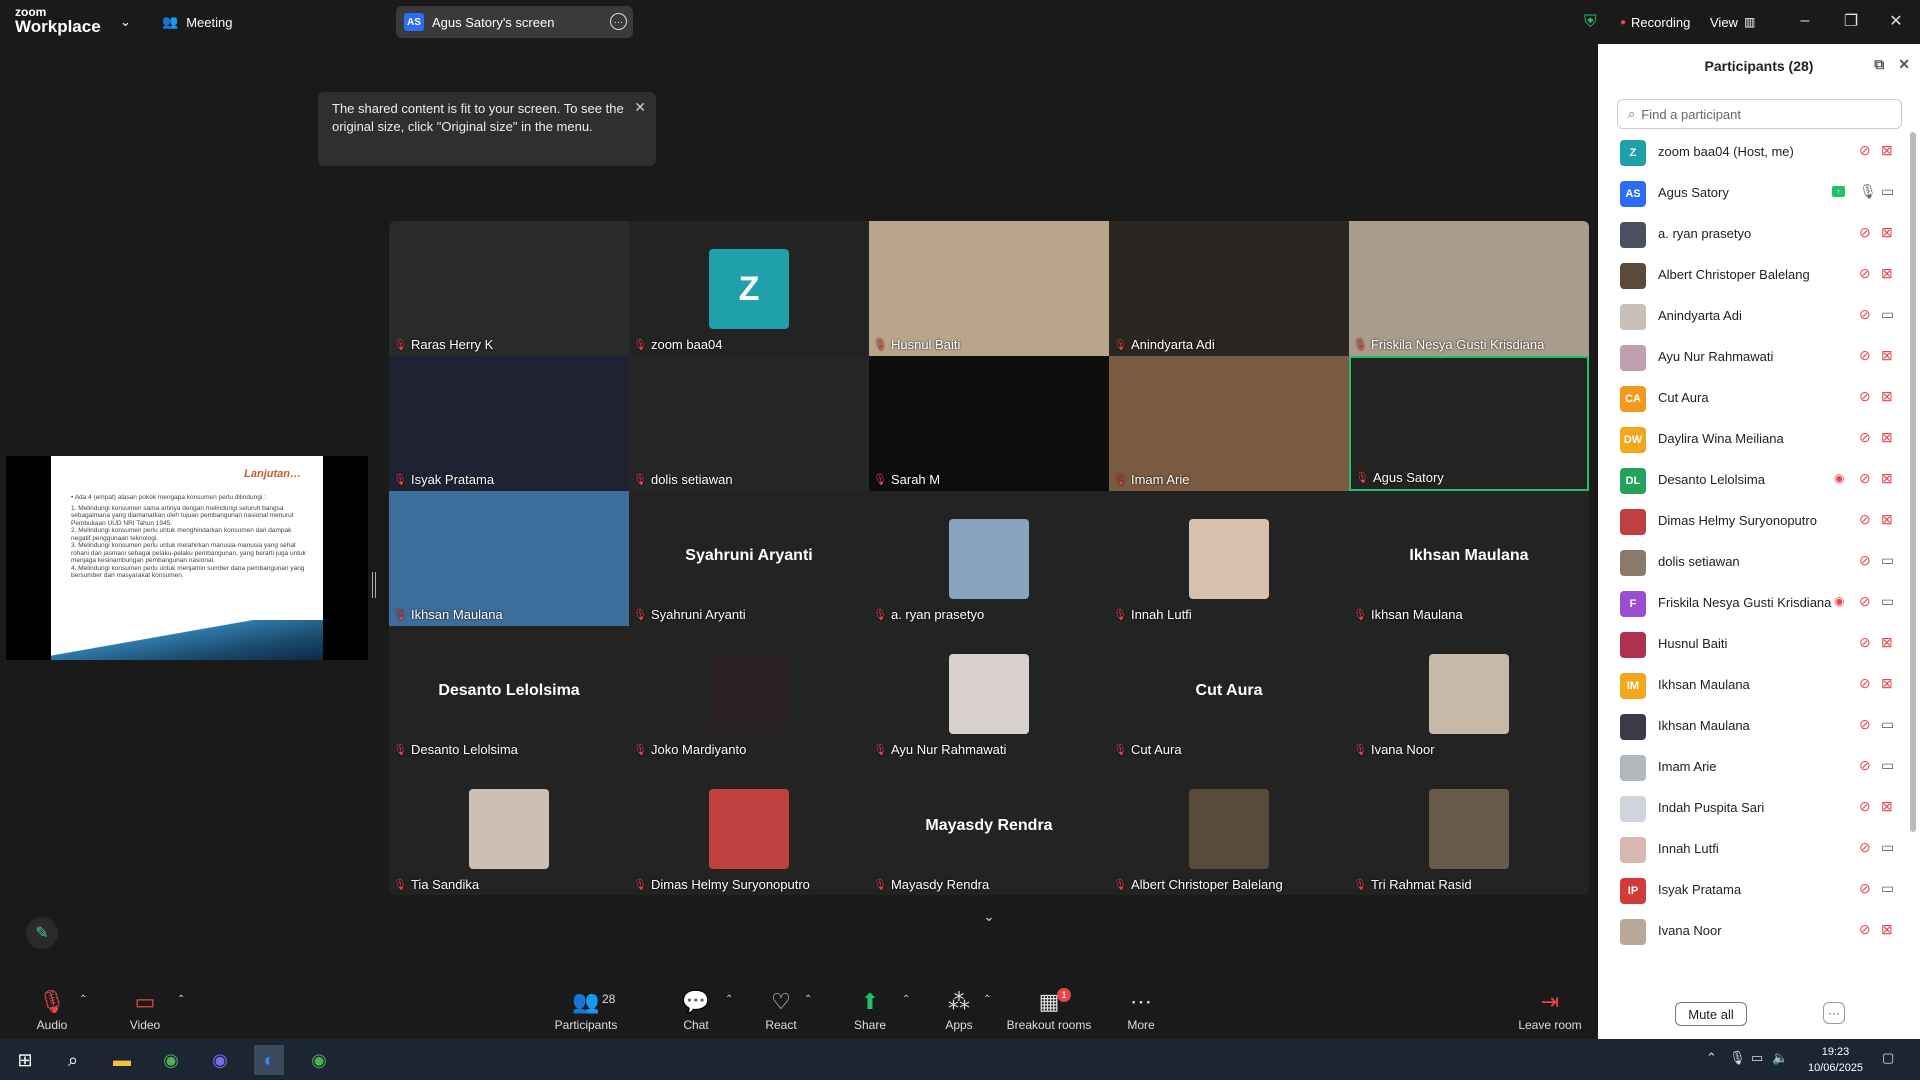  What do you see at coordinates (220, 1060) in the screenshot?
I see `app-icon: ◉` at bounding box center [220, 1060].